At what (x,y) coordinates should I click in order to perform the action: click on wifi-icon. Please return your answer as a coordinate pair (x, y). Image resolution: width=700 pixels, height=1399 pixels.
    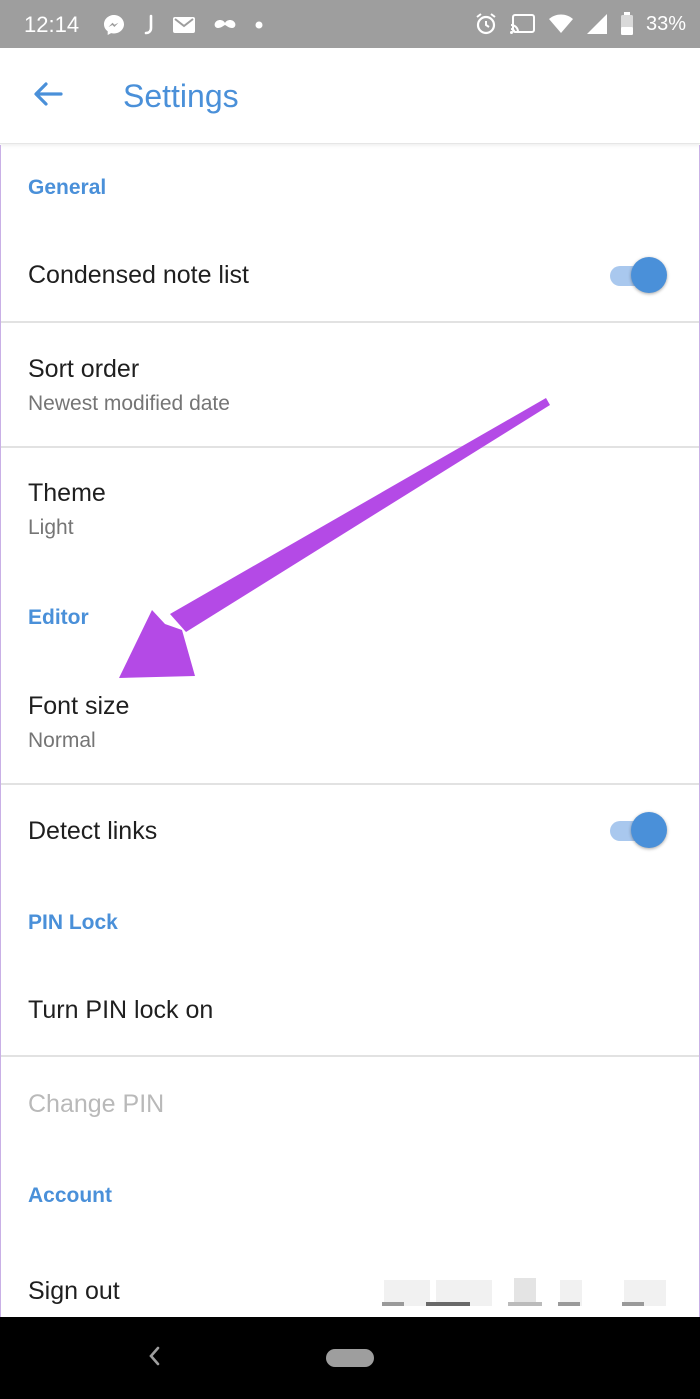
    Looking at the image, I should click on (561, 24).